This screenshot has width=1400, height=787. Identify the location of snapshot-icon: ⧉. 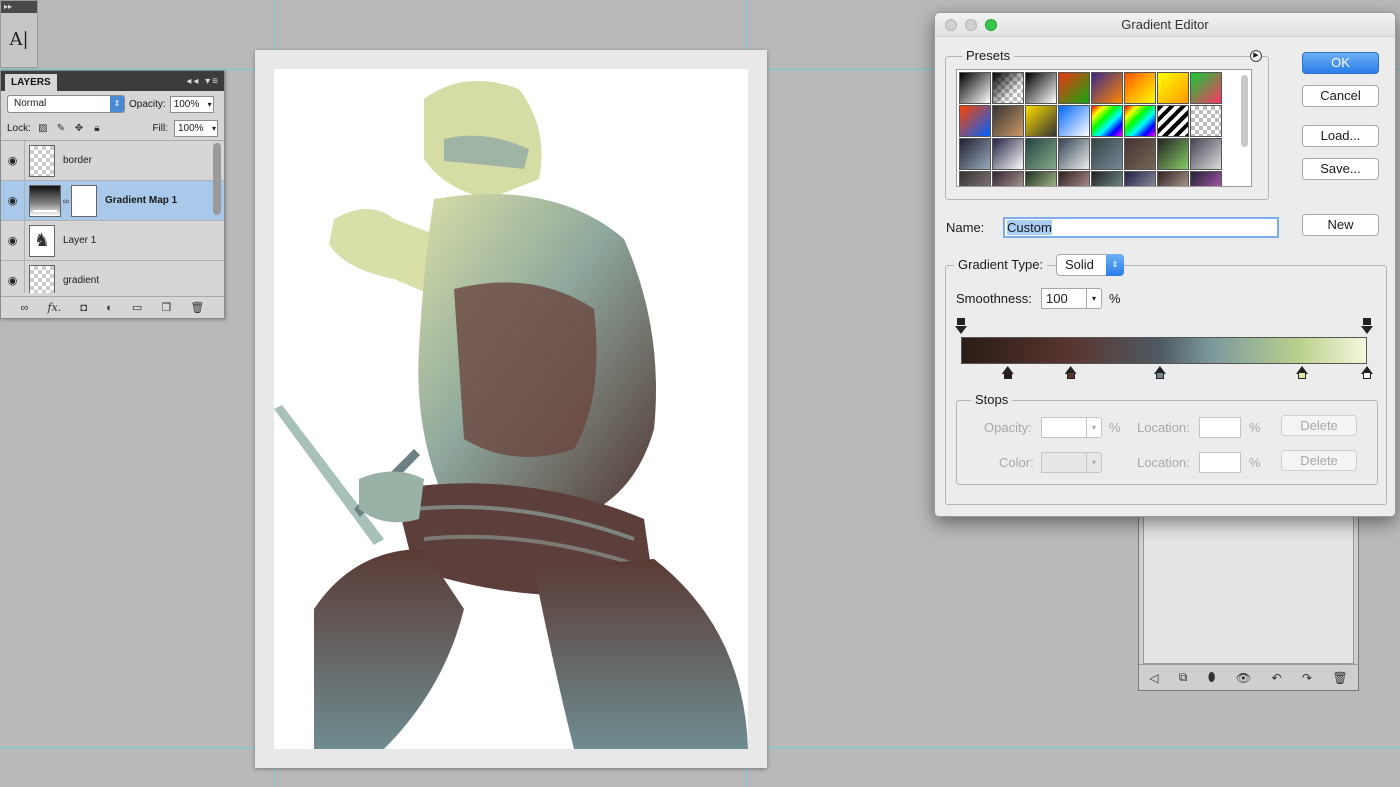
(1183, 677).